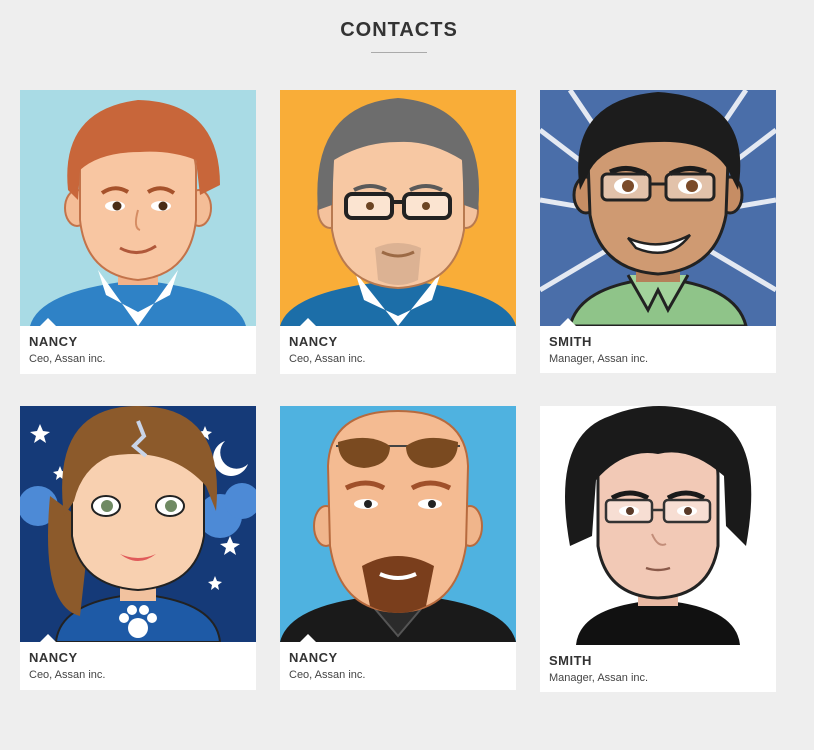  Describe the element at coordinates (399, 52) in the screenshot. I see `title-divider` at that location.